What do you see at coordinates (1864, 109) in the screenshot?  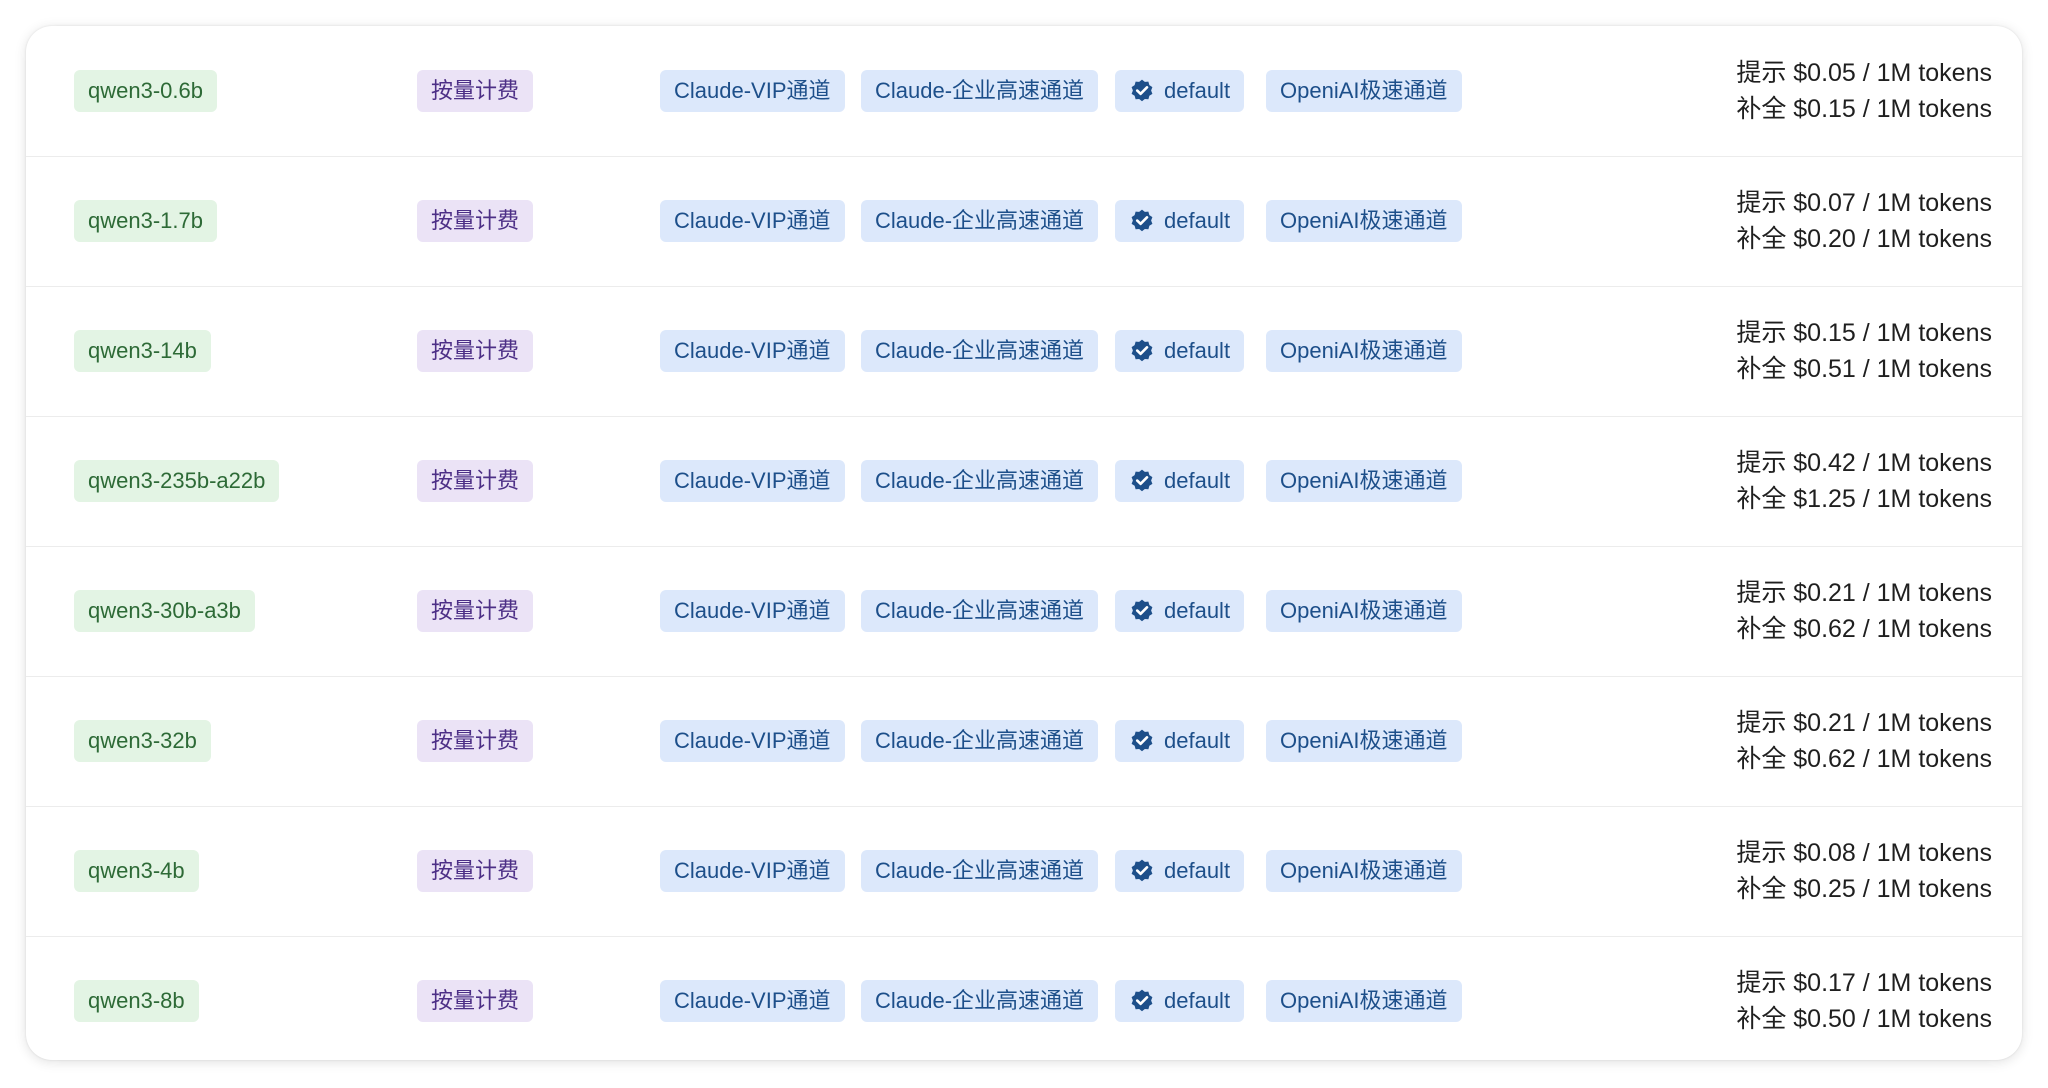 I see `completion-price: 补全 $0.15 / 1M tokens` at bounding box center [1864, 109].